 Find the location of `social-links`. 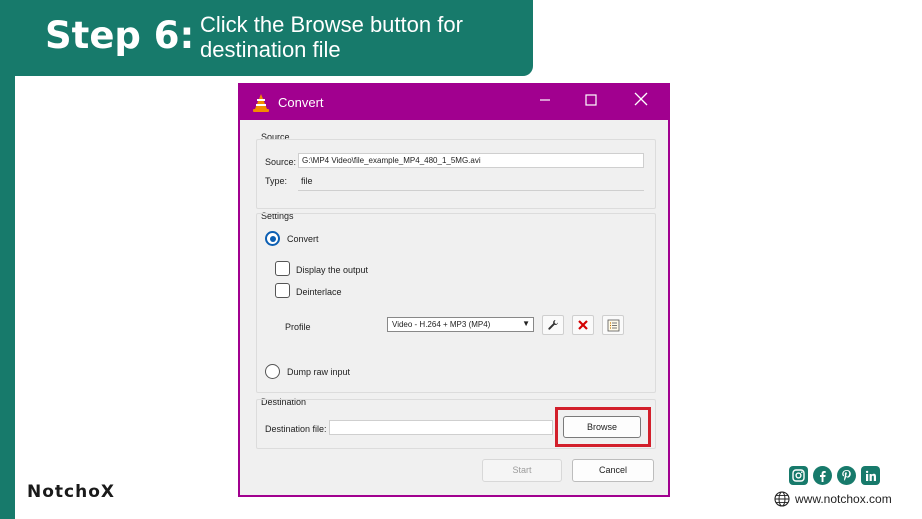

social-links is located at coordinates (834, 475).